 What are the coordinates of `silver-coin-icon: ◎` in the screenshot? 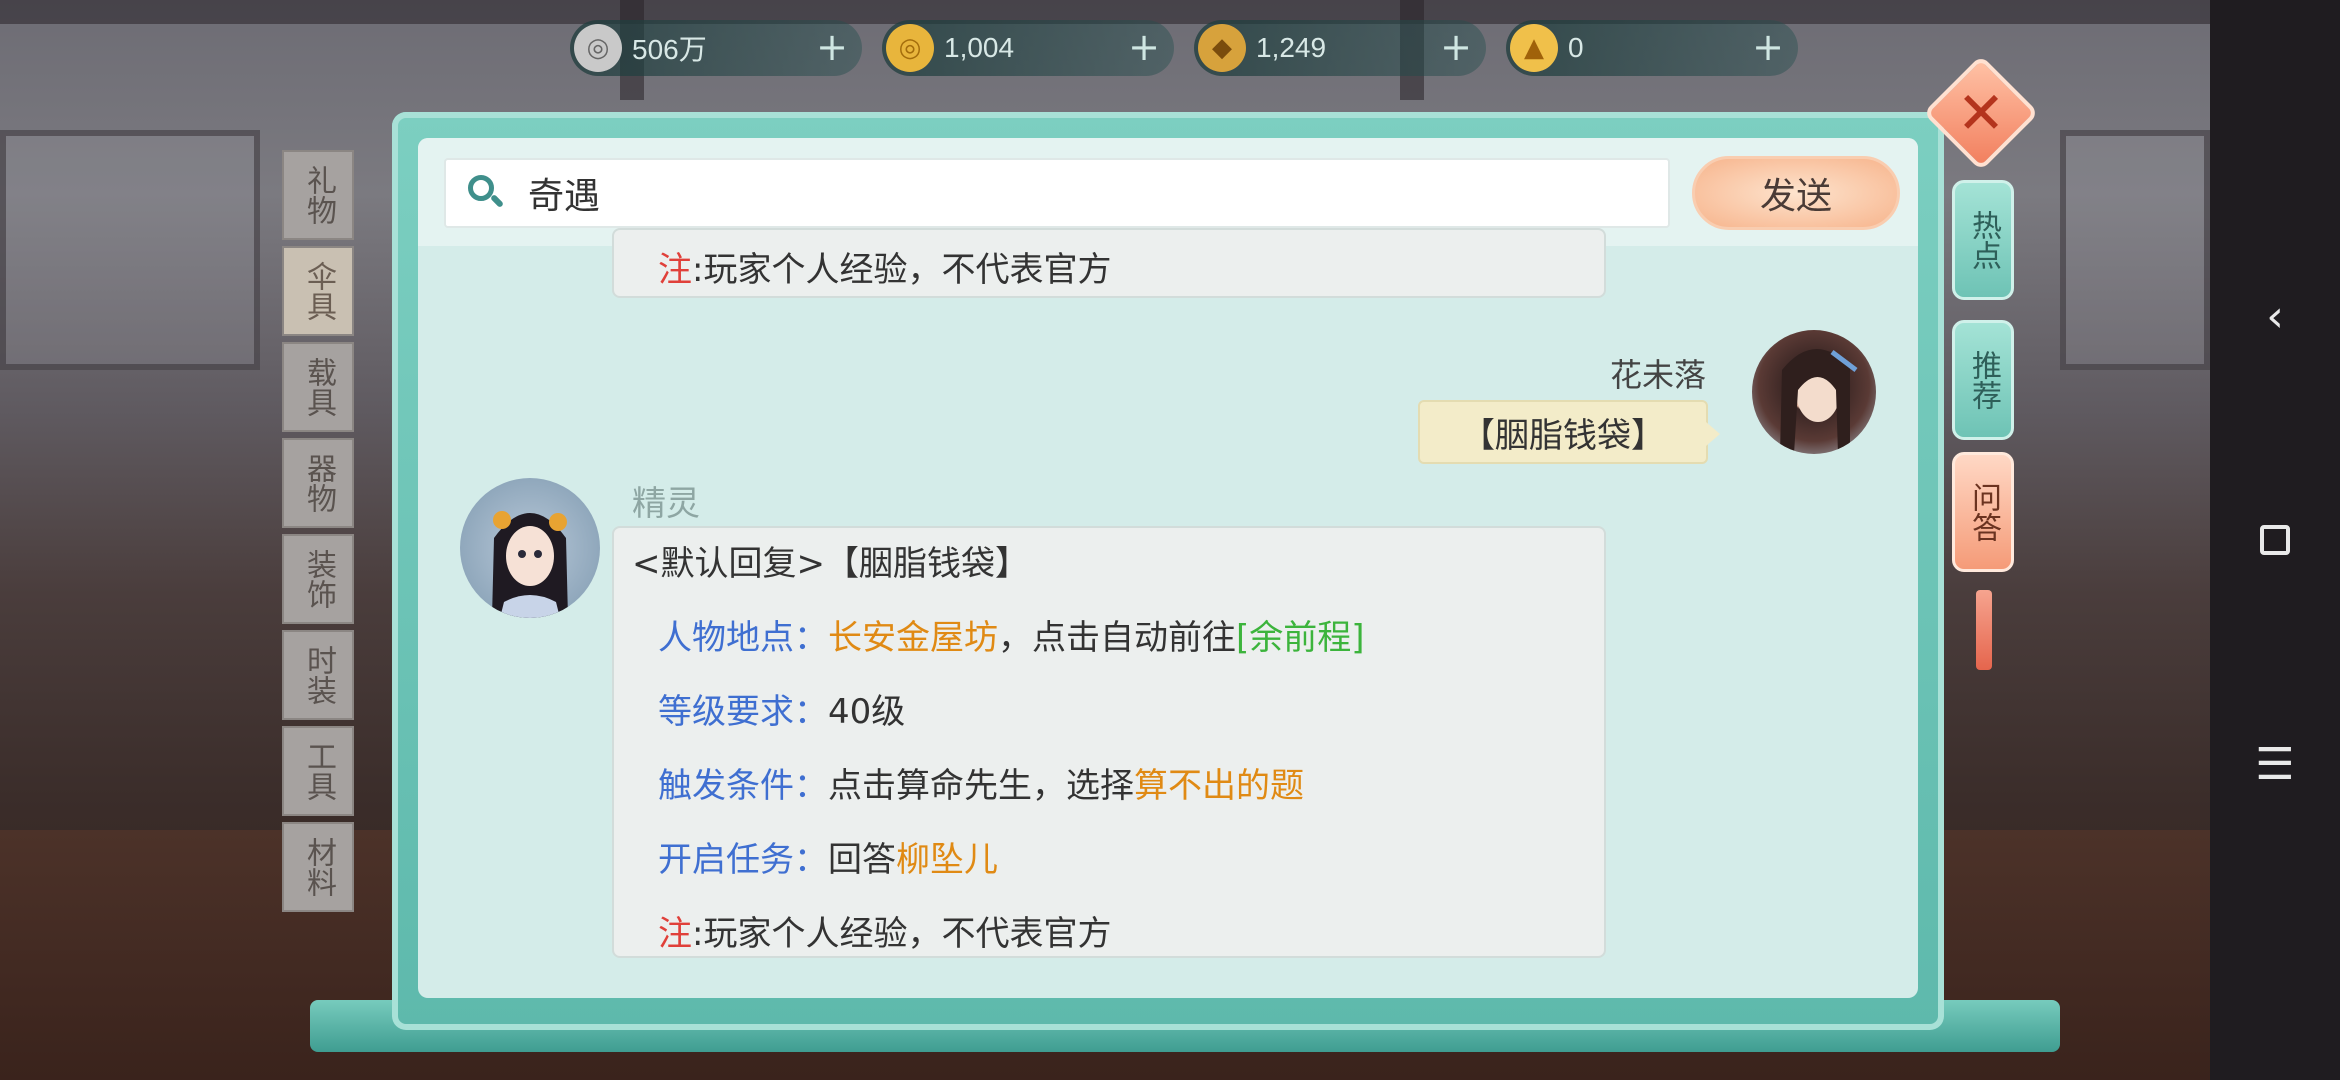 It's located at (598, 48).